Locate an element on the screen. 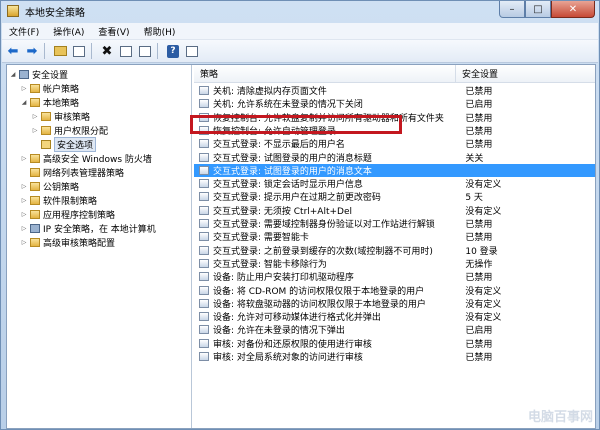 The image size is (600, 430). tree-item: ▷ 软件限制策略 is located at coordinates (58, 200).